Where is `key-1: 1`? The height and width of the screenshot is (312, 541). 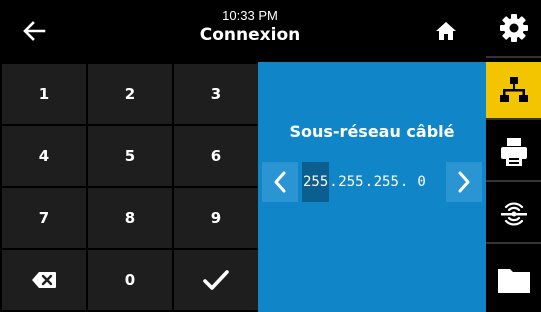
key-1: 1 is located at coordinates (44, 94).